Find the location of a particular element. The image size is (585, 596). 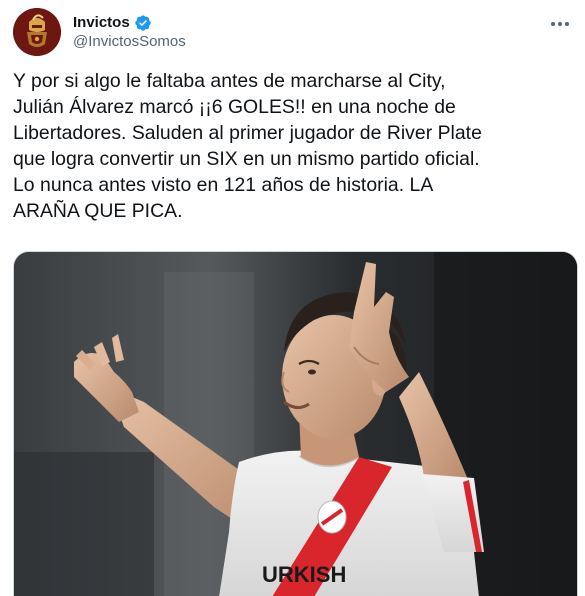

author-name-row: Invictos is located at coordinates (129, 22).